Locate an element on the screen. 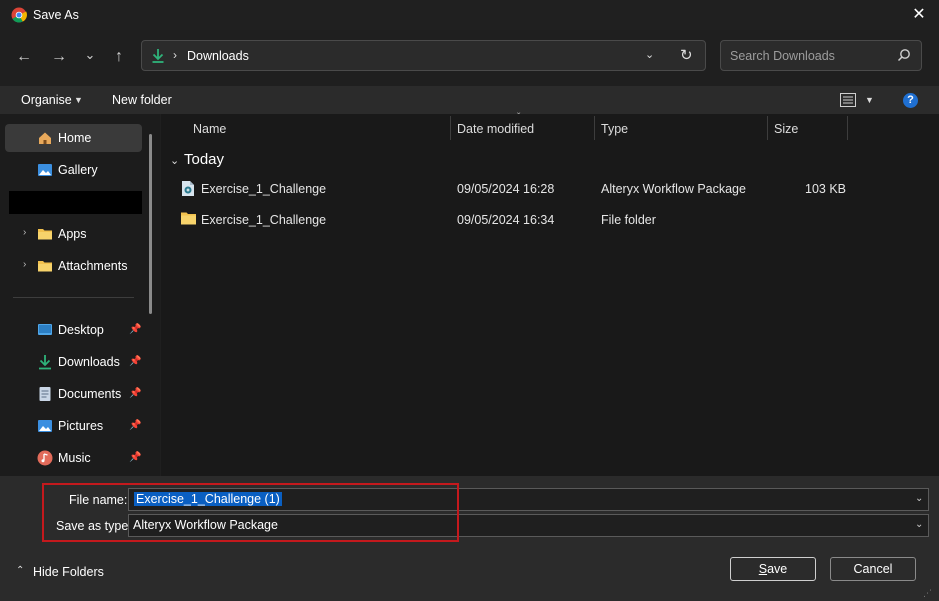 This screenshot has height=601, width=939. sidebar-item-label: Pictures is located at coordinates (81, 426).